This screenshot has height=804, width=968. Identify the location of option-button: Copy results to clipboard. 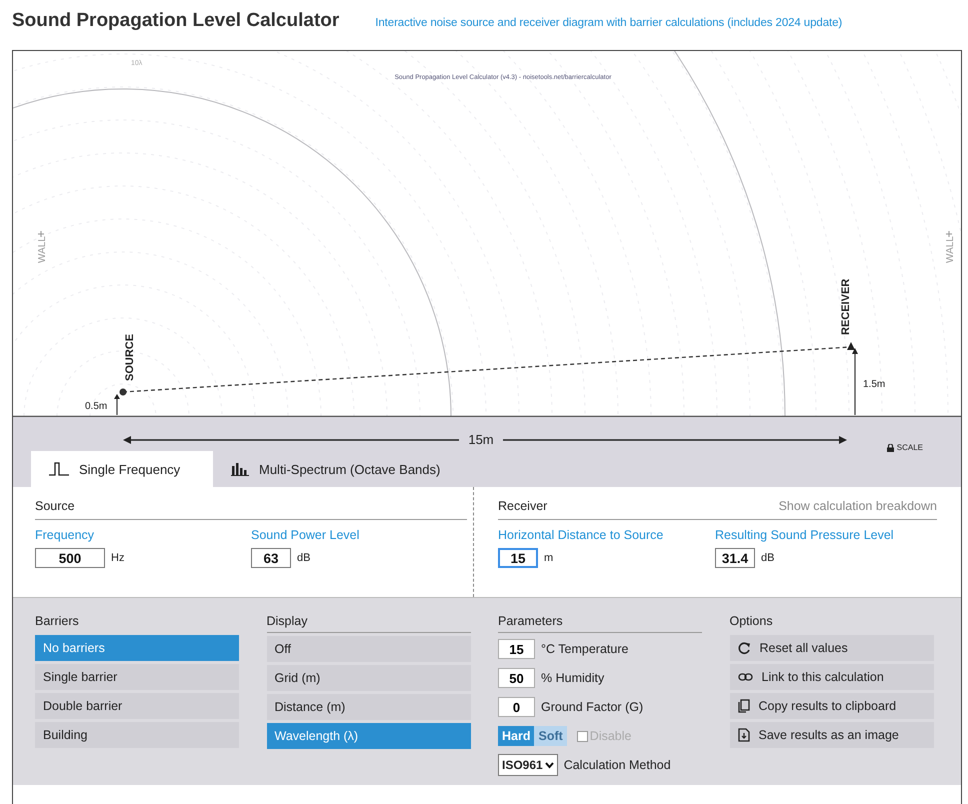
(832, 706).